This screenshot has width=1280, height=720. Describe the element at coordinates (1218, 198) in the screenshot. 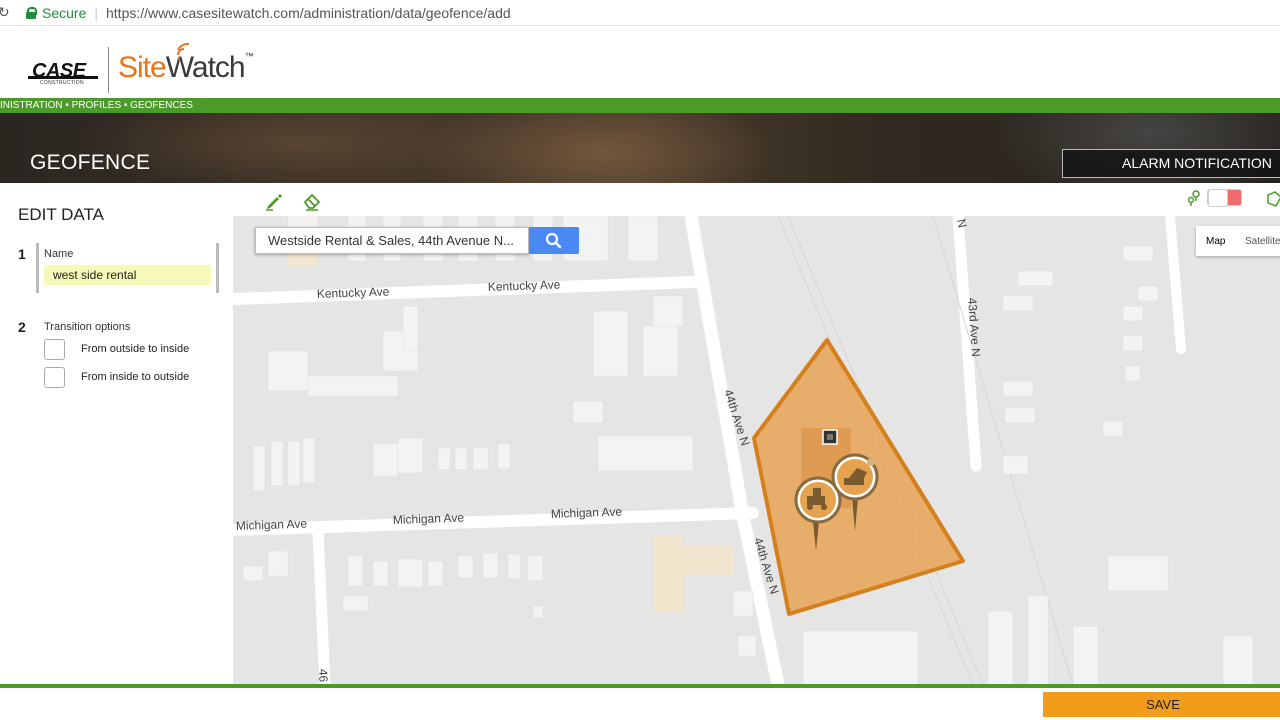

I see `toggle-knob` at that location.